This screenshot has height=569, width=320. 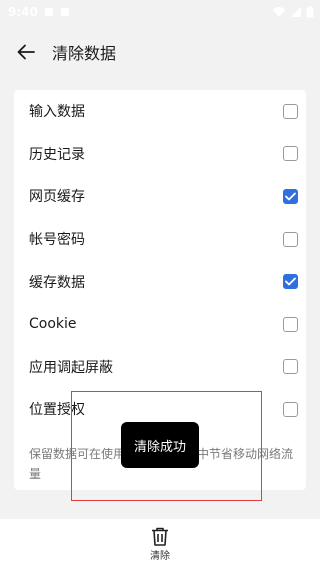 I want to click on status-right, so click(x=293, y=12).